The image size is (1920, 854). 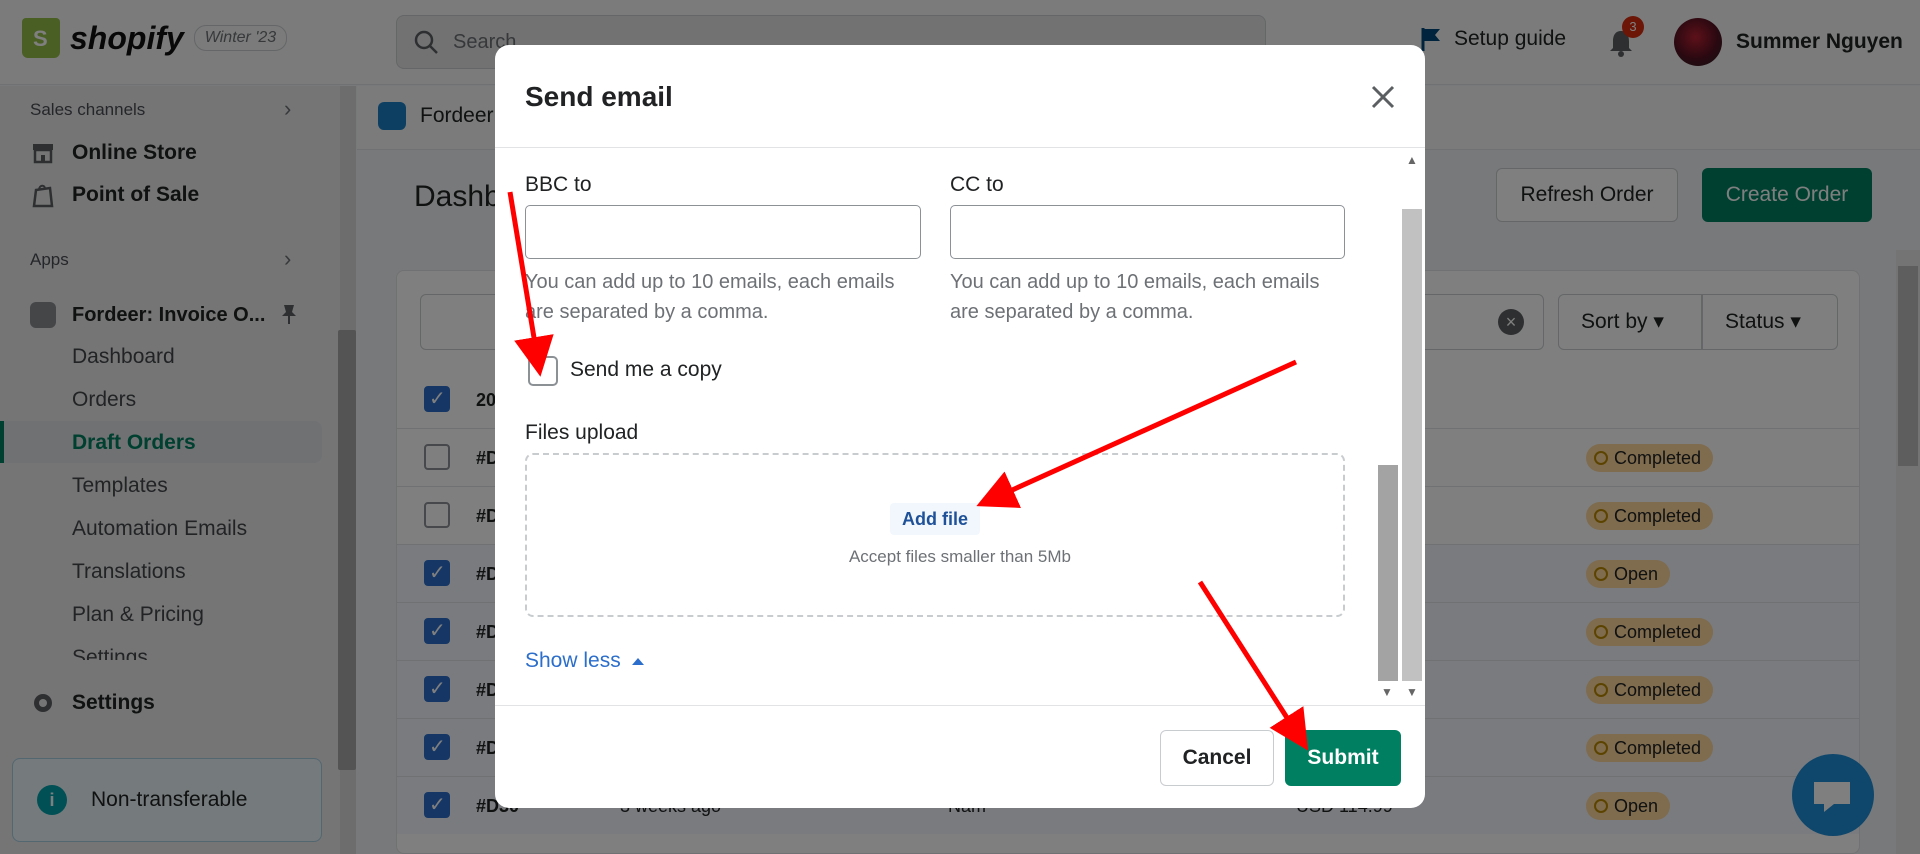 What do you see at coordinates (637, 661) in the screenshot?
I see `caret-up-icon` at bounding box center [637, 661].